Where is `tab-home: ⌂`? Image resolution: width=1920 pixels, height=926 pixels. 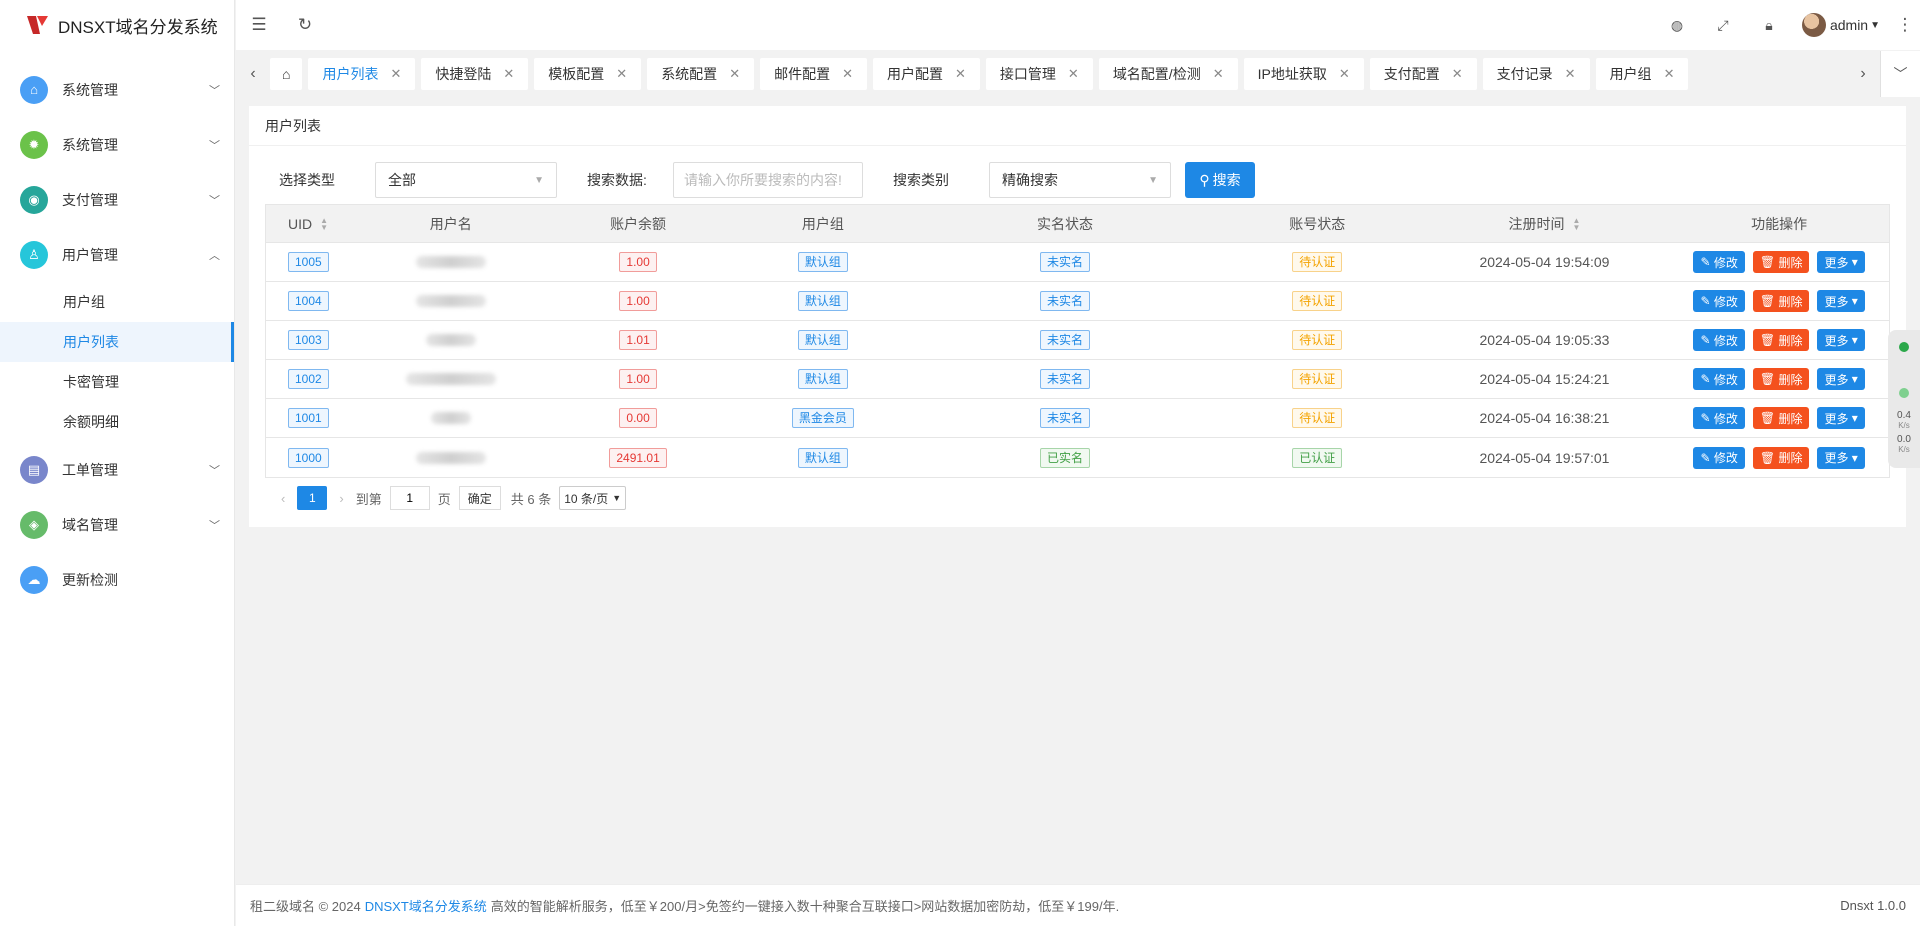 tab-home: ⌂ is located at coordinates (286, 74).